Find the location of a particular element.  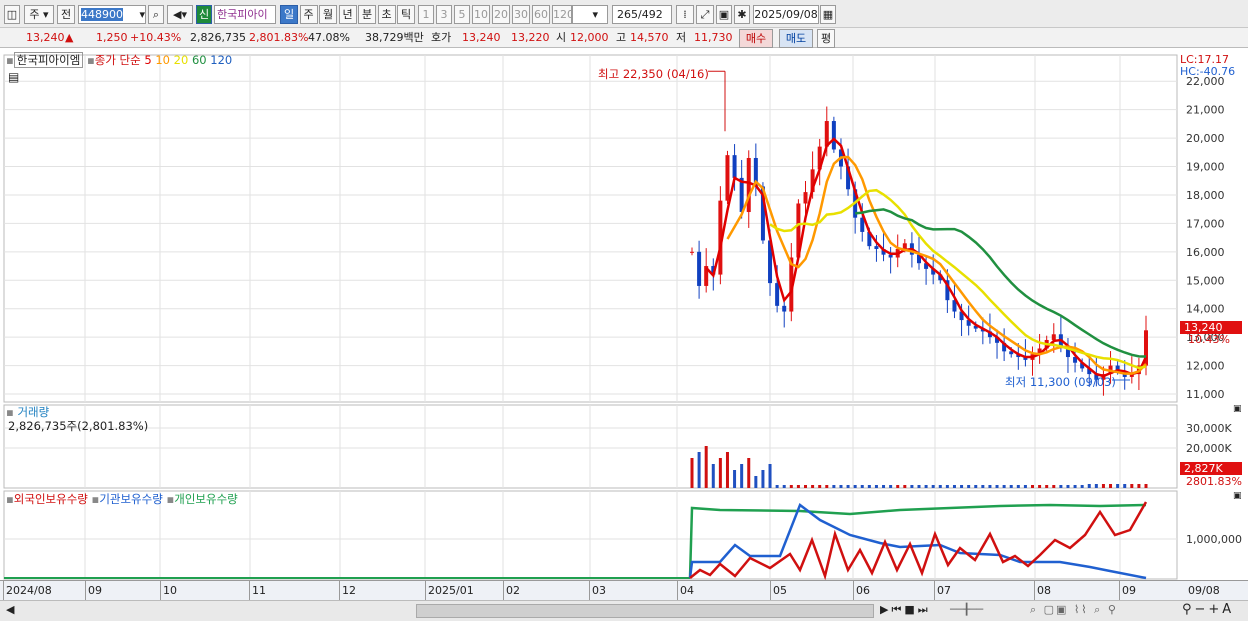

market-select: 주 ▾ is located at coordinates (39, 14).